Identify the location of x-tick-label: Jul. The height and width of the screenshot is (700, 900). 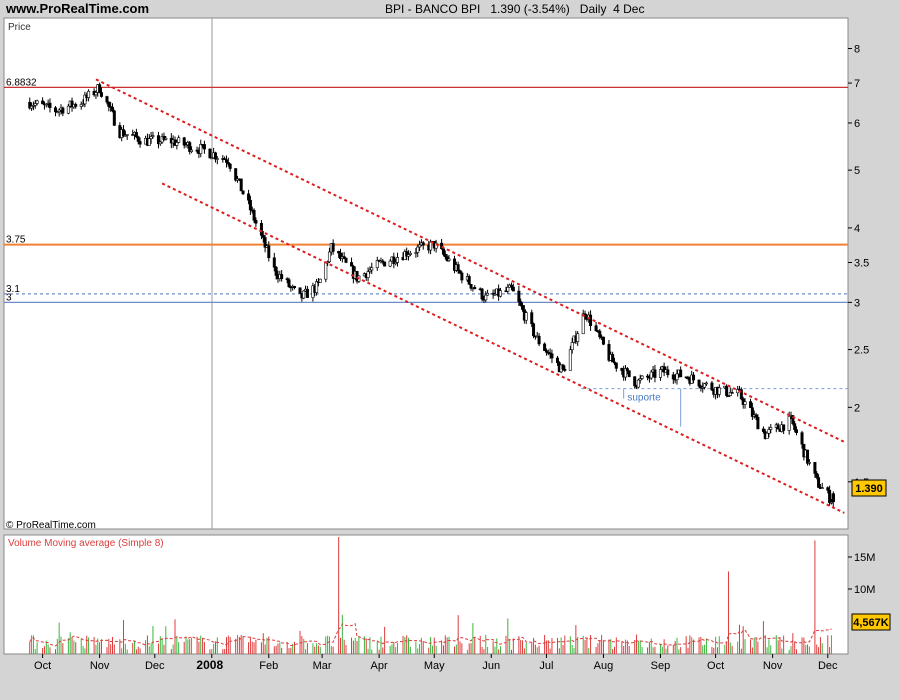
(546, 666).